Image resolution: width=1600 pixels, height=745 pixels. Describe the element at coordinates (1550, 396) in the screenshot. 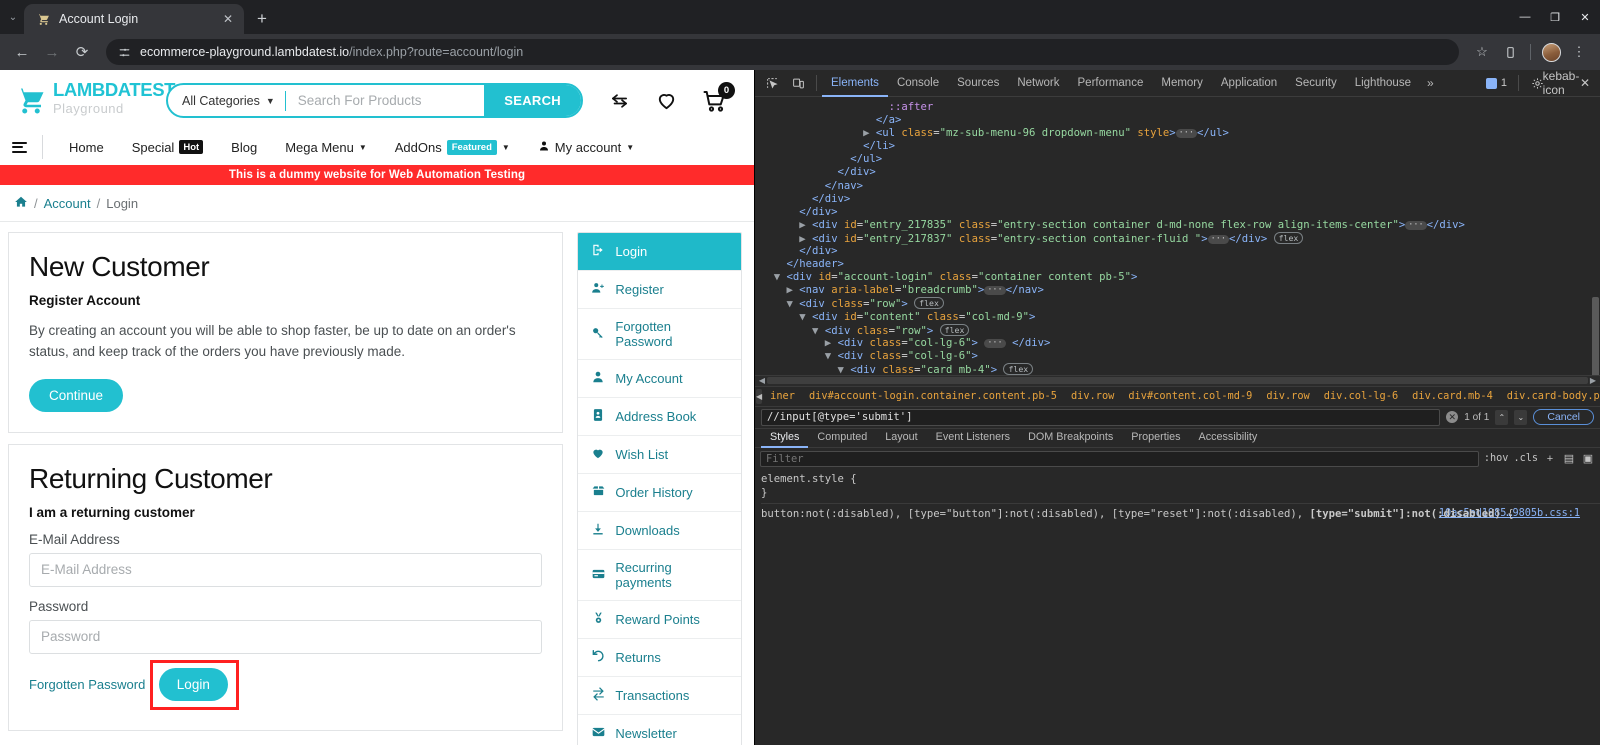

I see `breadcrumb-crumb: div.card-body.p-4` at that location.